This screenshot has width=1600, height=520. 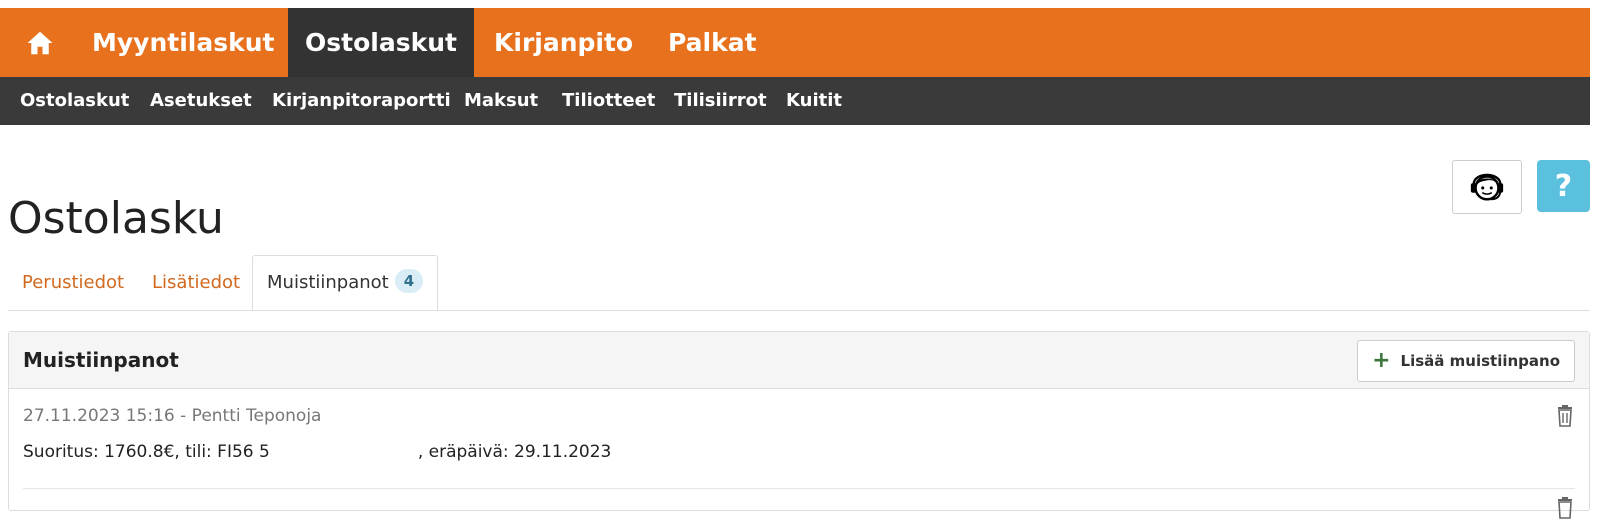 What do you see at coordinates (381, 42) in the screenshot?
I see `main-tab-ostolaskut: Ostolaskut` at bounding box center [381, 42].